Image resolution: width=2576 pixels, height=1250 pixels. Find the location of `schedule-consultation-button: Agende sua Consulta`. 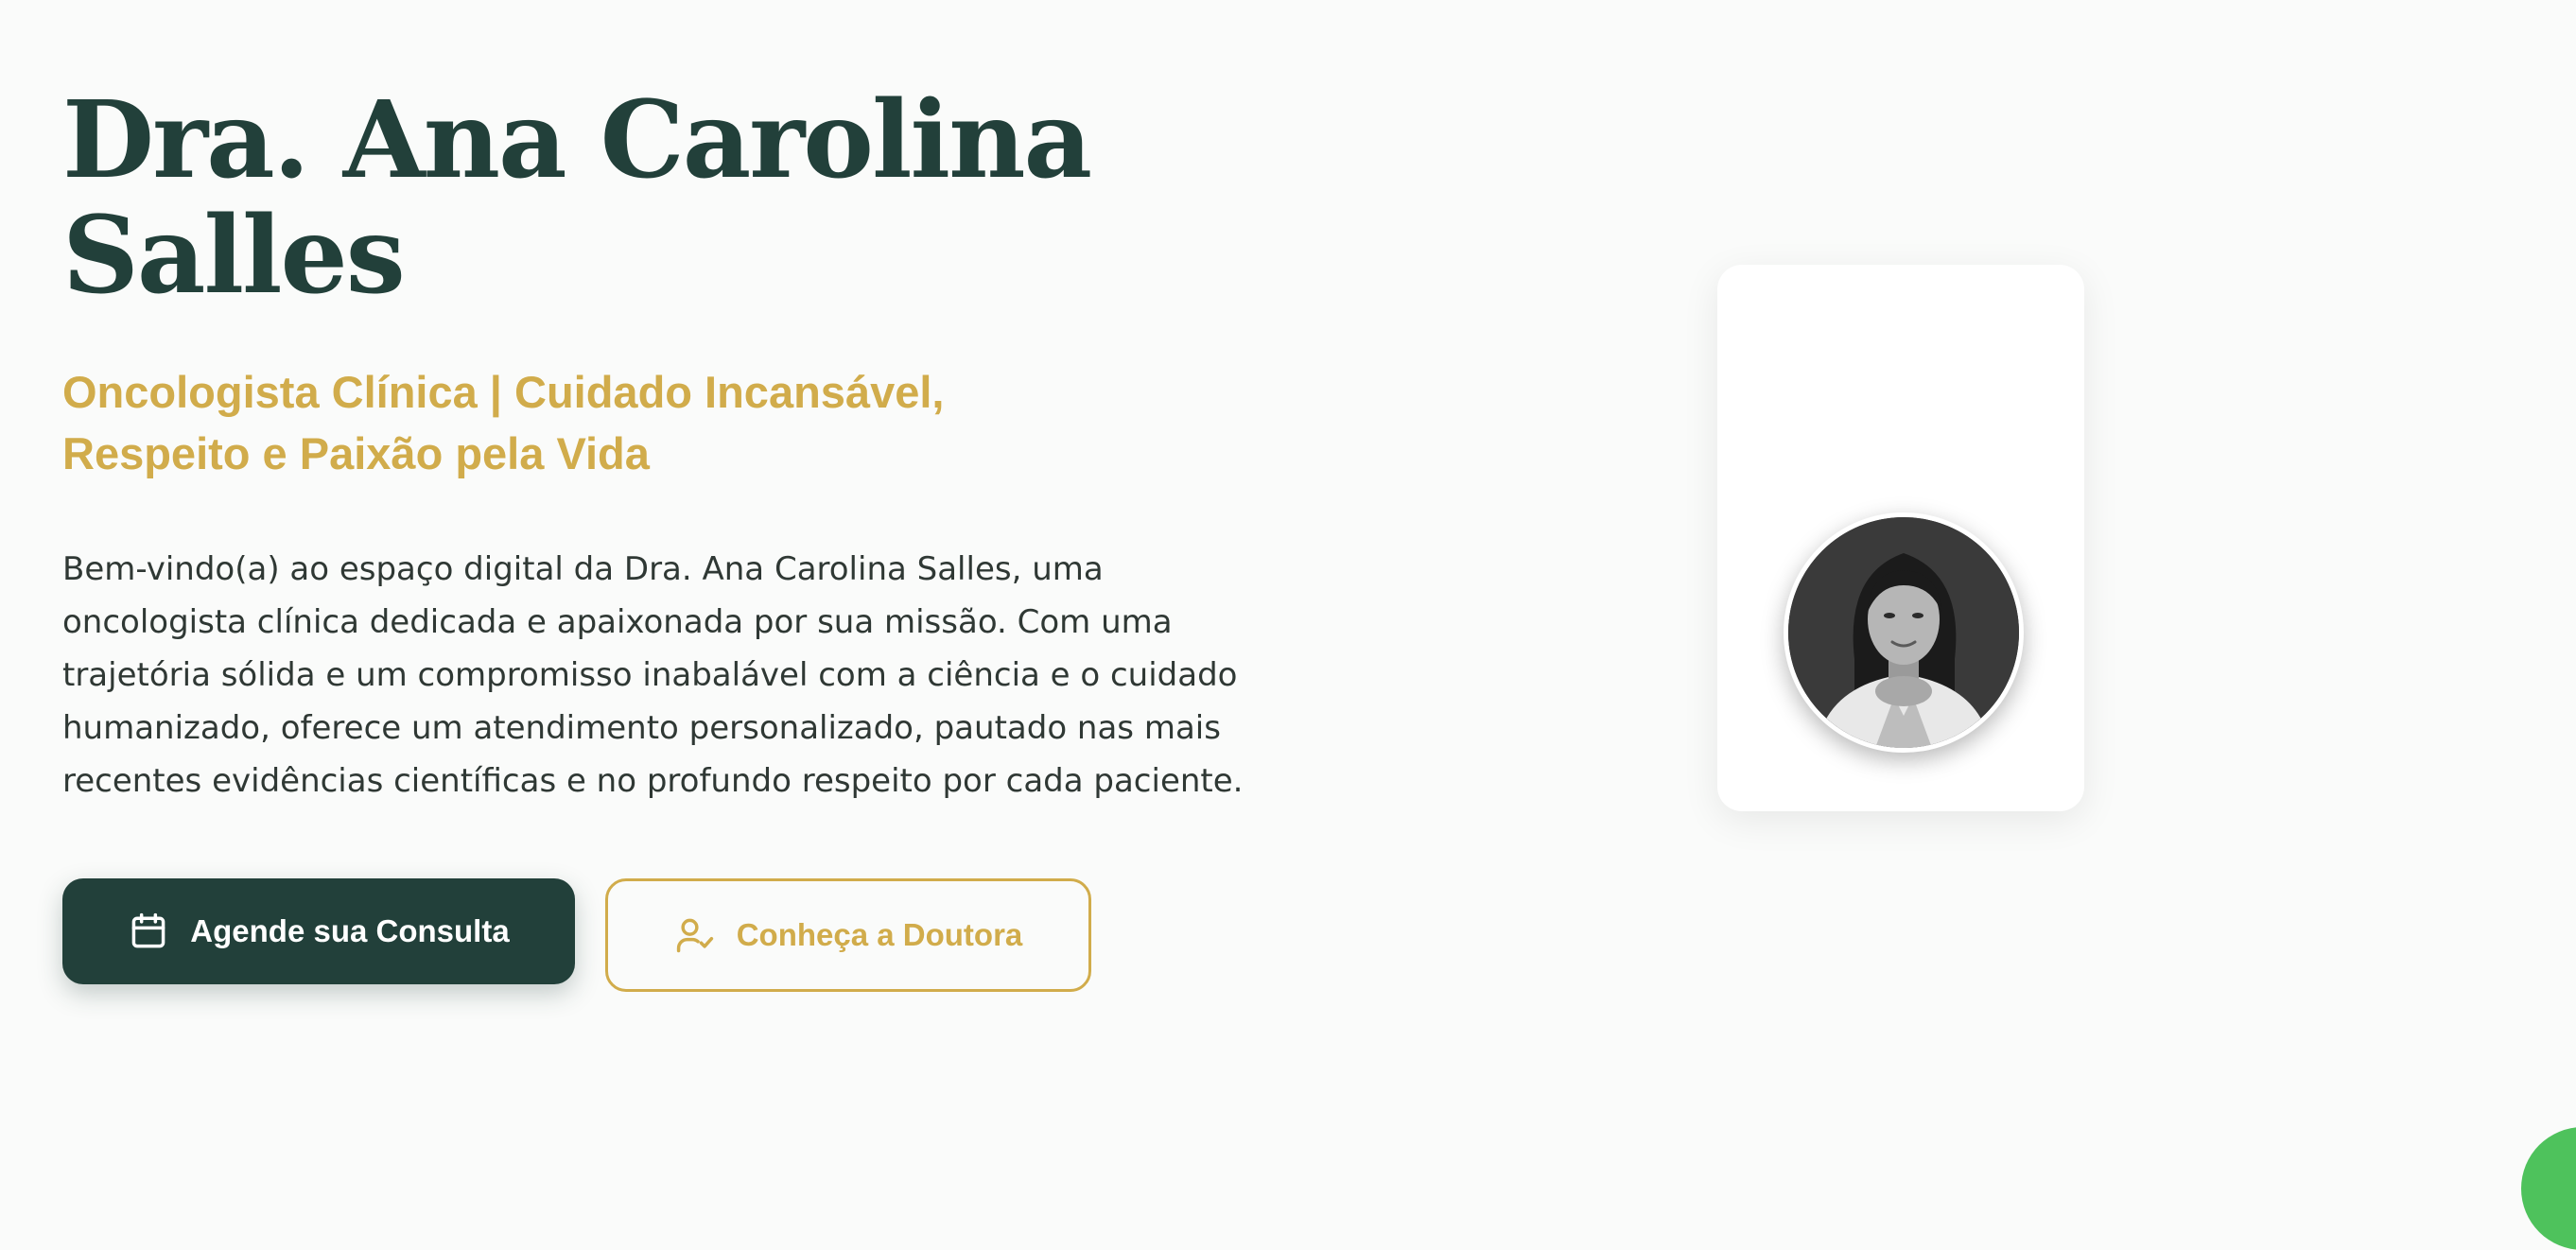

schedule-consultation-button: Agende sua Consulta is located at coordinates (318, 931).